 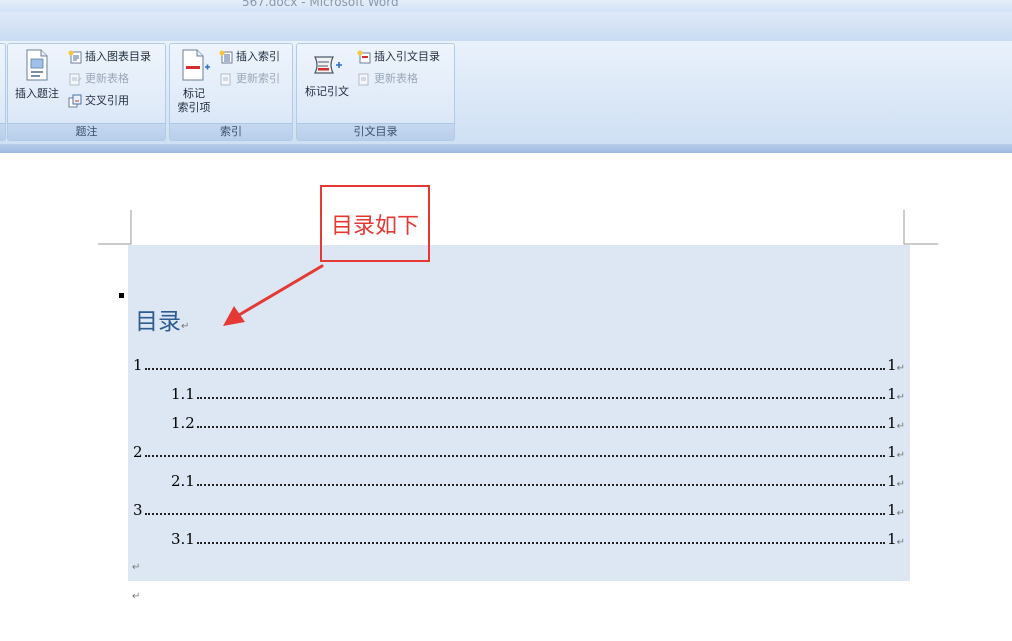 What do you see at coordinates (506, 148) in the screenshot?
I see `ribbon-bottom-border` at bounding box center [506, 148].